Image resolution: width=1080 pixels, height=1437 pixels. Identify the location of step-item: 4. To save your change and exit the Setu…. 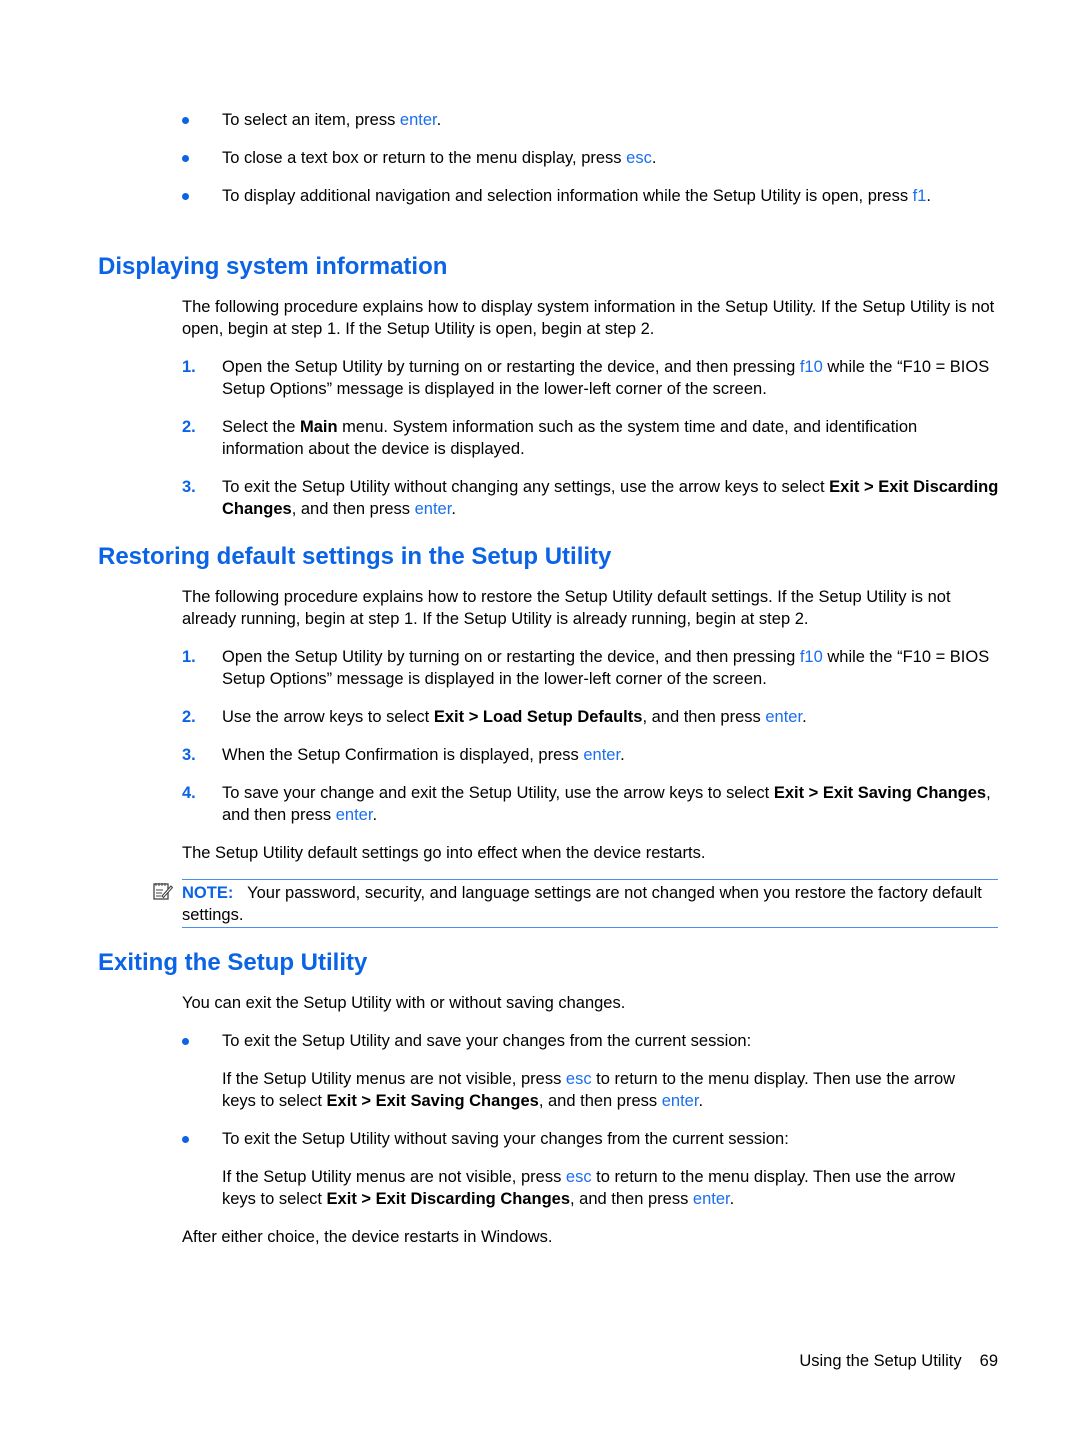
(586, 804).